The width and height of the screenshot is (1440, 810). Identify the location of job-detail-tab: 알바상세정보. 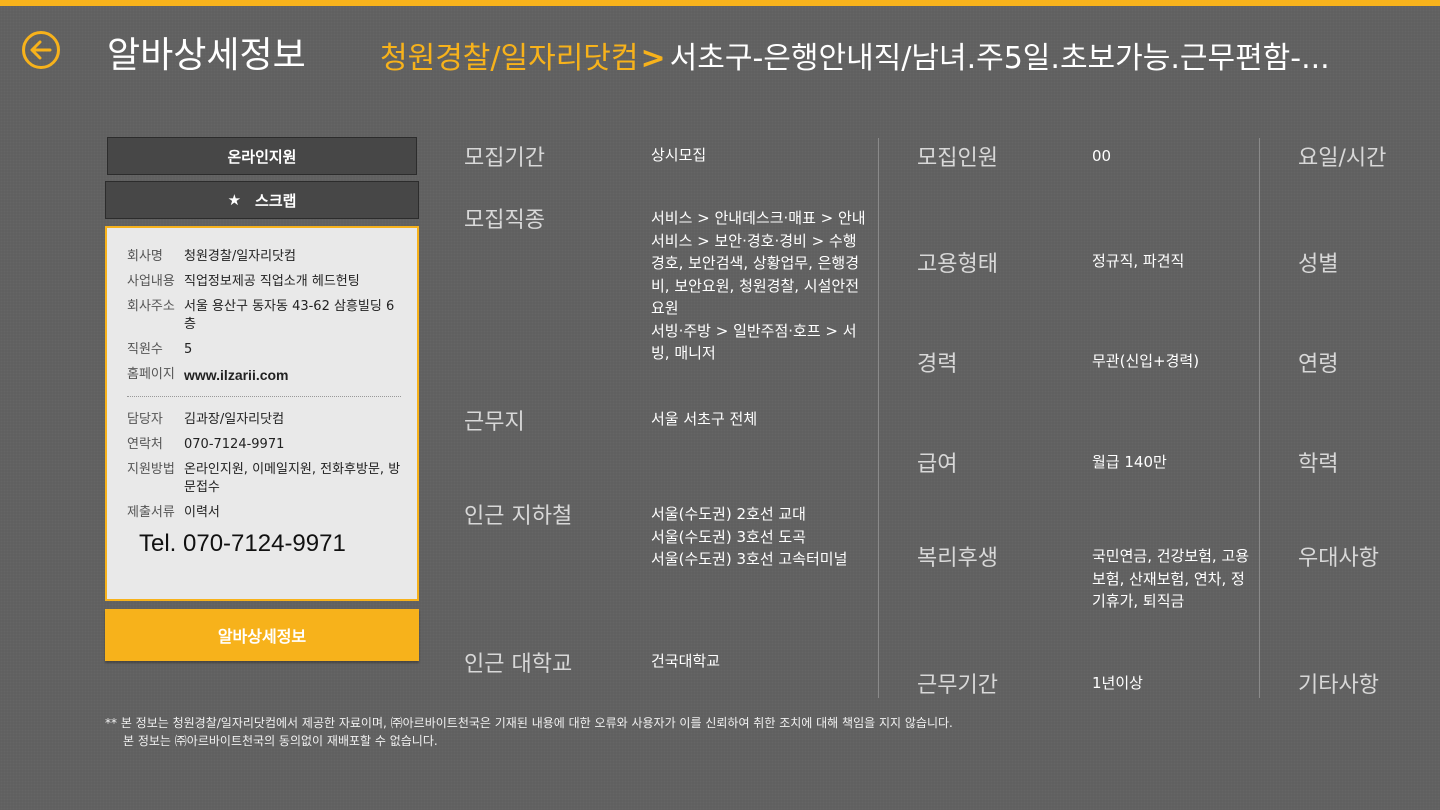
(262, 635).